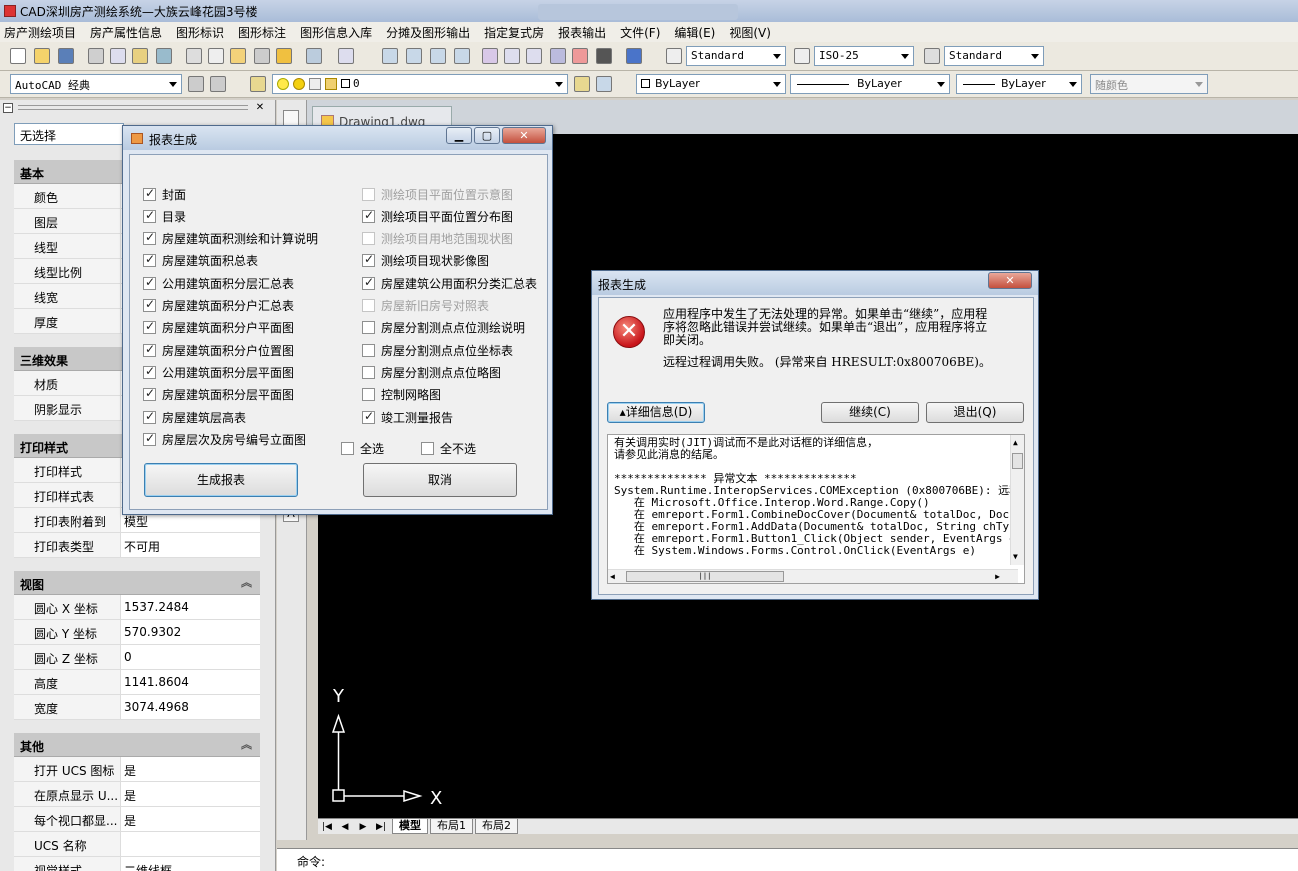 The width and height of the screenshot is (1298, 871). Describe the element at coordinates (431, 372) in the screenshot. I see `right-checkbox: 房屋分割测点点位略图` at that location.